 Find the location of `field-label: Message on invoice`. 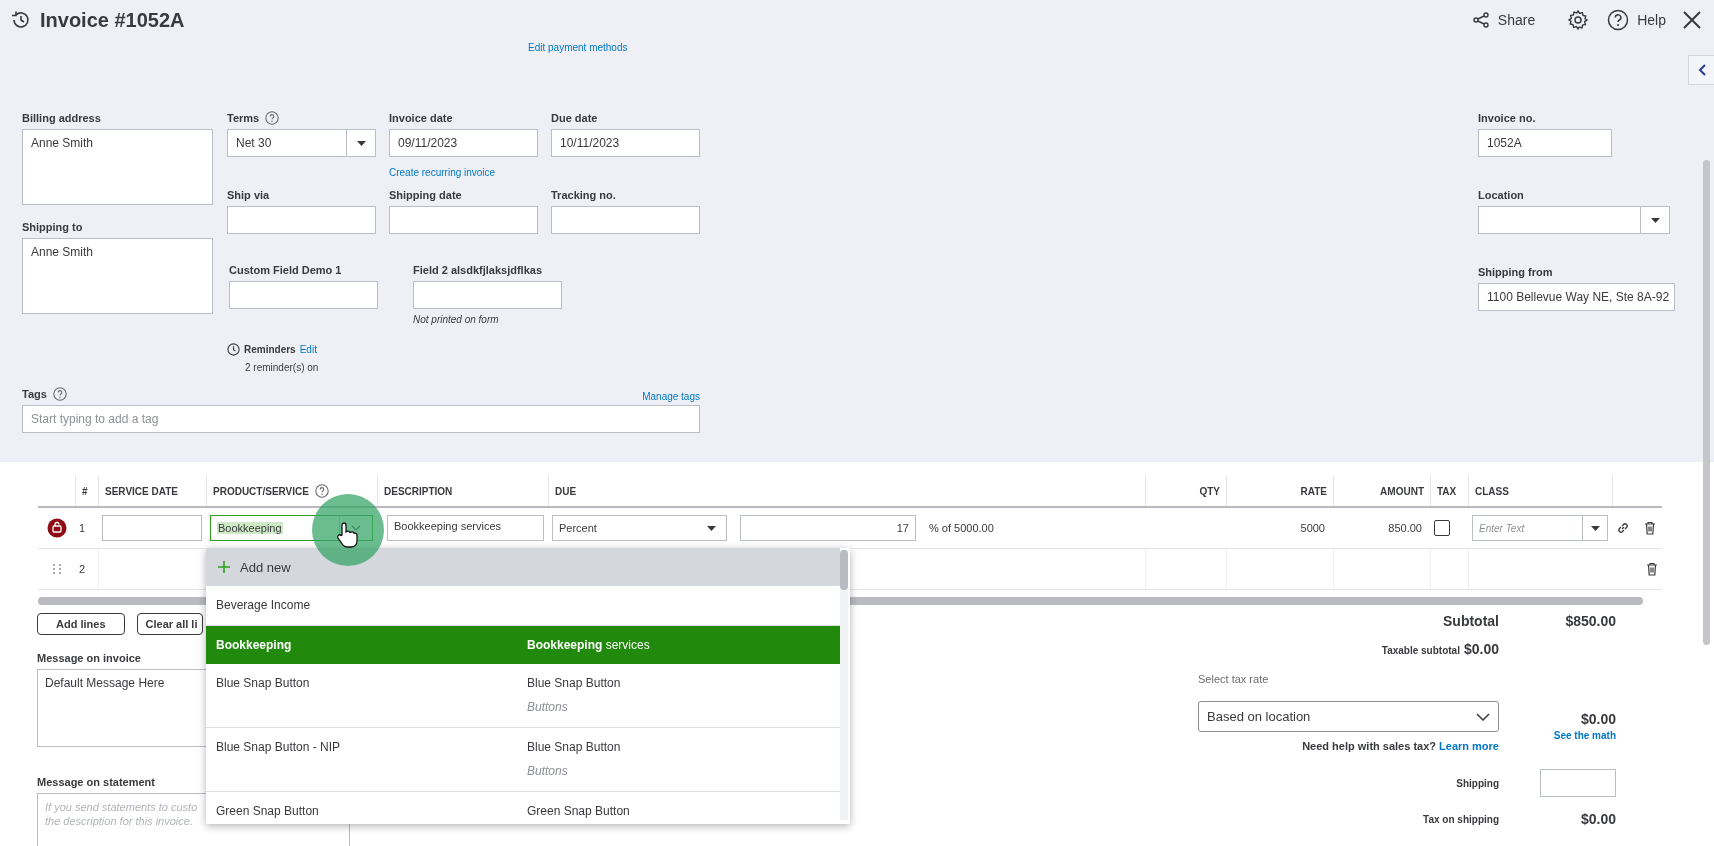

field-label: Message on invoice is located at coordinates (89, 658).